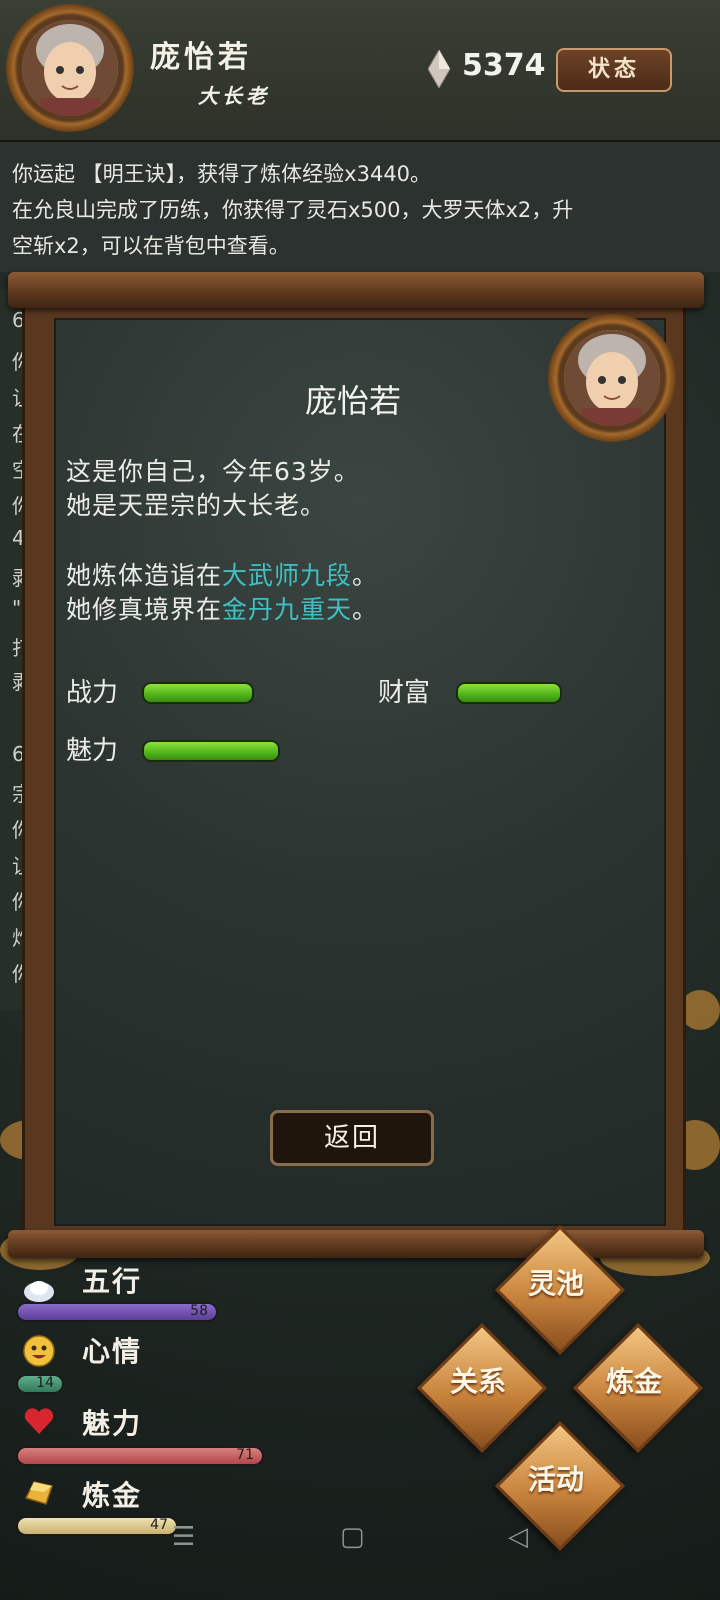  I want to click on realm-level: 金丹九重天, so click(287, 609).